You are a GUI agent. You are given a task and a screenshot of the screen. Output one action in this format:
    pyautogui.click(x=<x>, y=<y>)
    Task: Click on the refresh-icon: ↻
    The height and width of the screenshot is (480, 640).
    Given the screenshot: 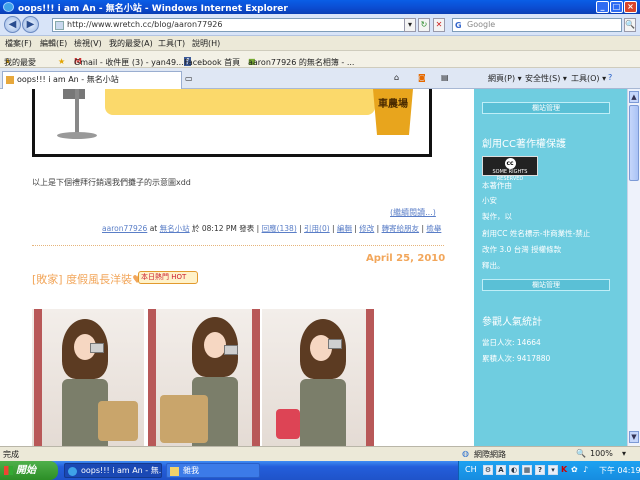 What is the action you would take?
    pyautogui.click(x=424, y=25)
    